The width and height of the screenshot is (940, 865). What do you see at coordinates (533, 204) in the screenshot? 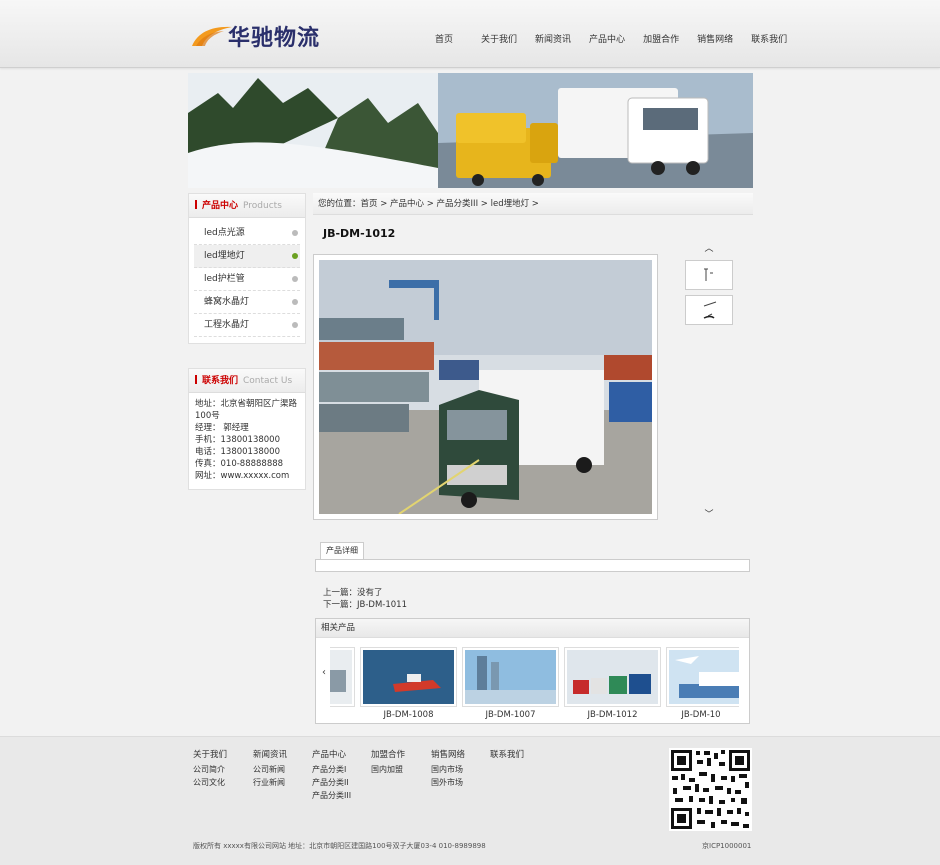
I see `breadcrumb: 您的位置：首页 > 产品中心 > 产品分类III > led埋地灯 >` at bounding box center [533, 204].